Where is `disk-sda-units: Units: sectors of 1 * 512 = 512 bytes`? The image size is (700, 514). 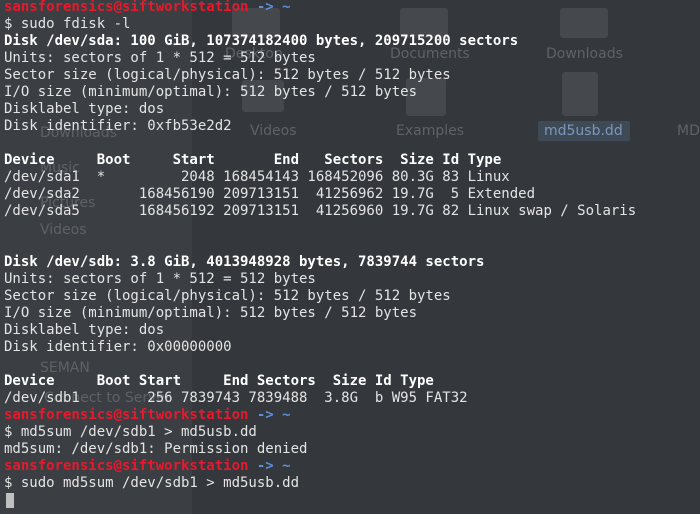
disk-sda-units: Units: sectors of 1 * 512 = 512 bytes is located at coordinates (160, 58).